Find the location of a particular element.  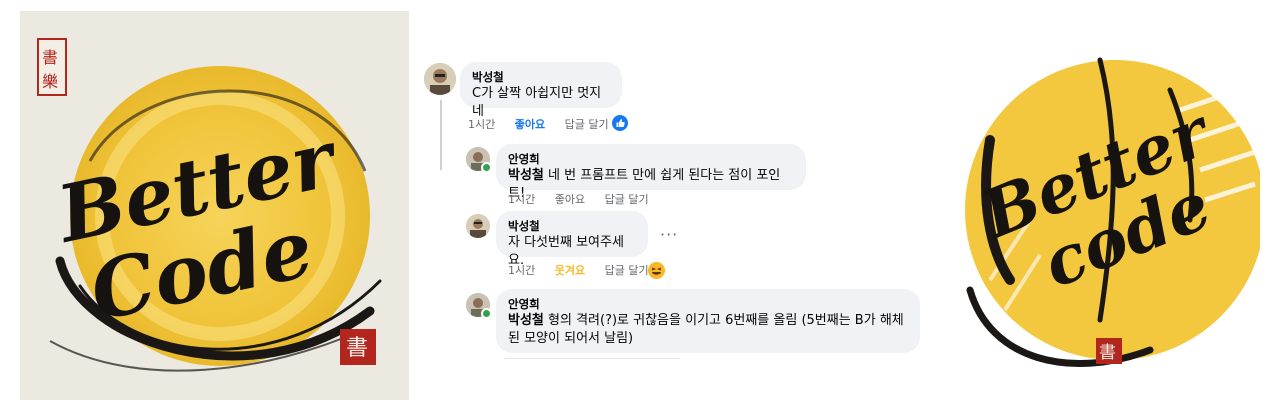

more-options-icon: ··· is located at coordinates (669, 235).